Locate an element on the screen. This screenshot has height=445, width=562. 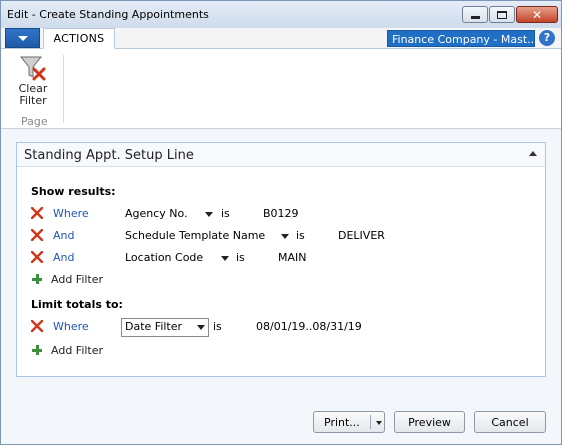
limit-filter-row: Where Date Filter is 08/01/19..08/31/19 is located at coordinates (281, 327).